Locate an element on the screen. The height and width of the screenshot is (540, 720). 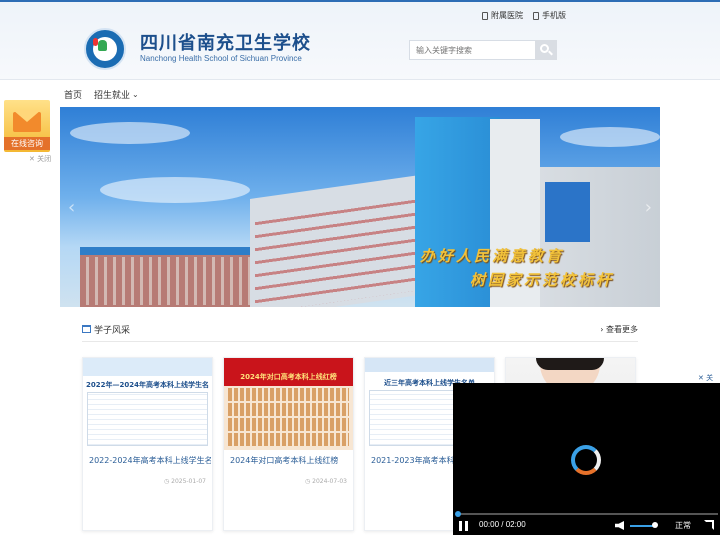
card-title: 2022-2024年高考本科上线学生名单 is located at coordinates (150, 460).